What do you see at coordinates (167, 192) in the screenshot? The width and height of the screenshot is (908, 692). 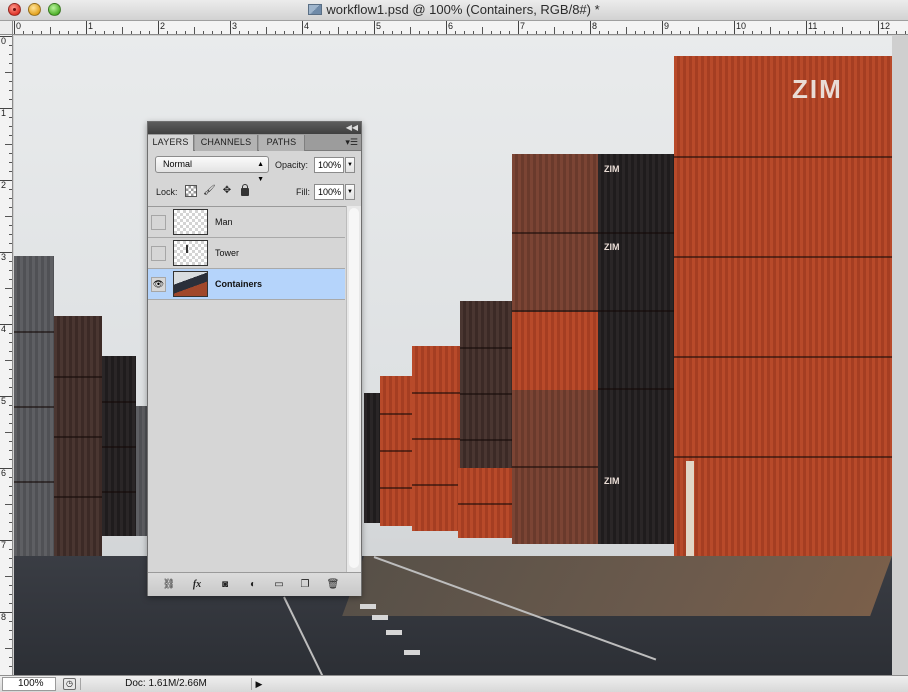 I see `lock-label: Lock:` at bounding box center [167, 192].